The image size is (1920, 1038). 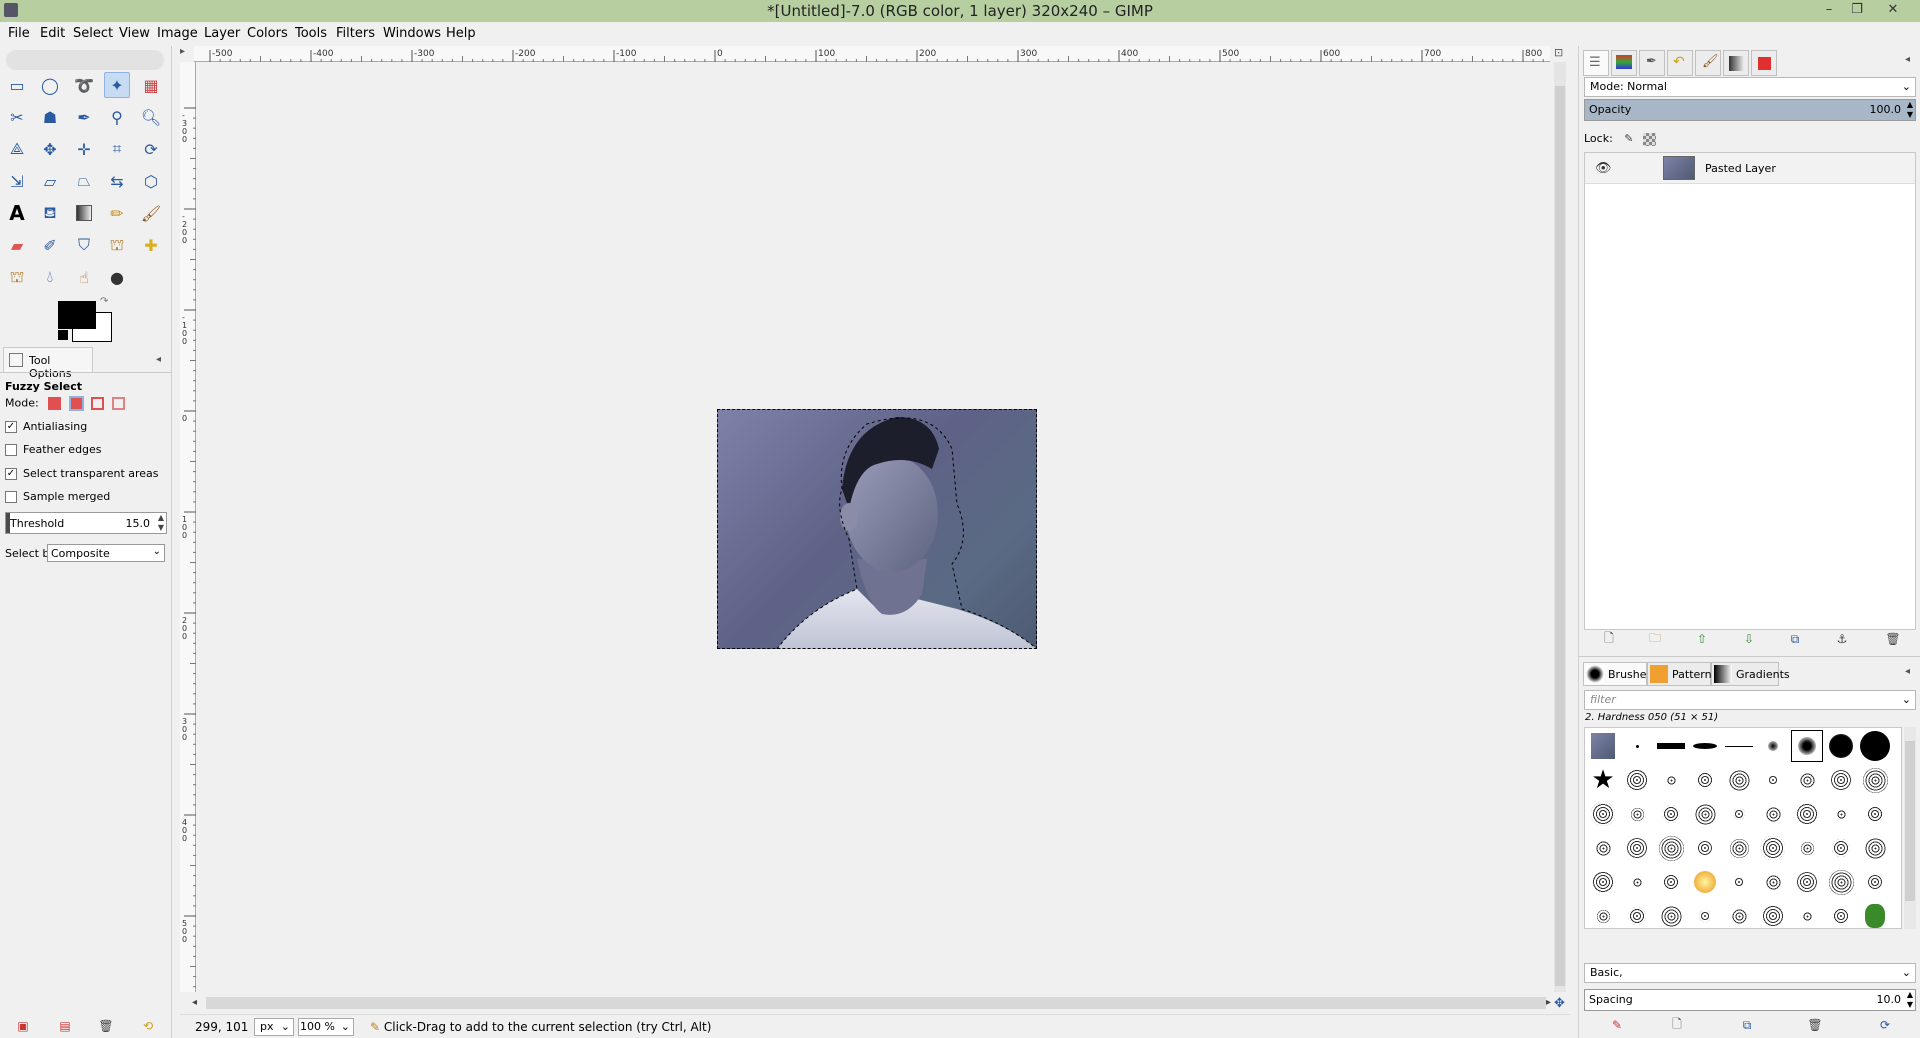 I want to click on lock-pixels-icon: ✎, so click(x=1628, y=138).